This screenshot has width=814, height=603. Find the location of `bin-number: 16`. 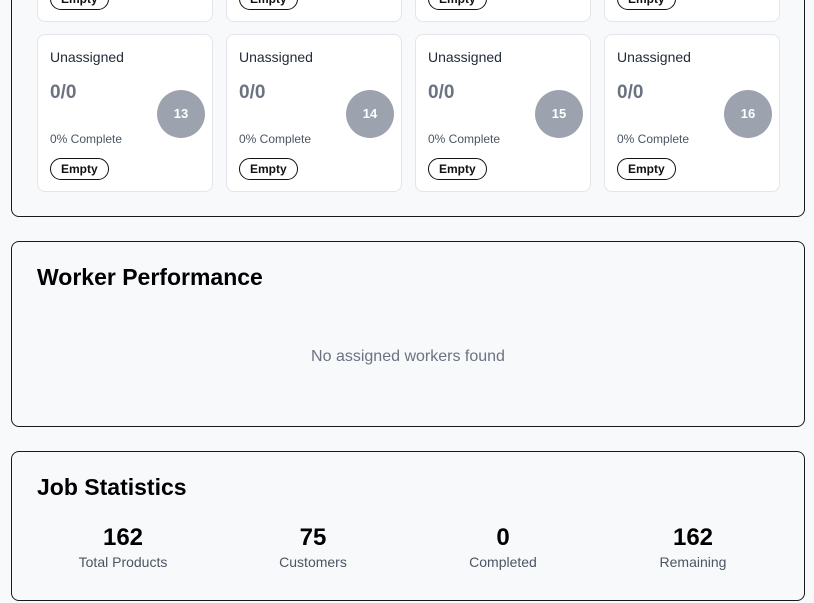

bin-number: 16 is located at coordinates (748, 114).